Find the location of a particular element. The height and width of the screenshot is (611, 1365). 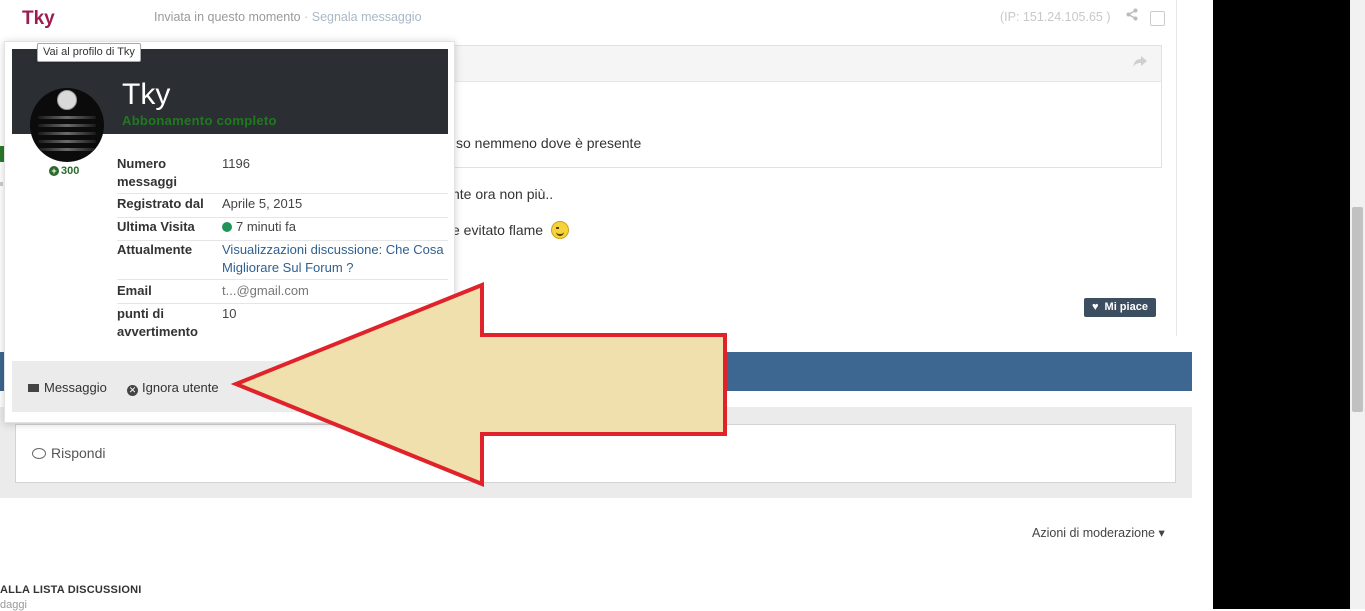

annotation-arrow-shape is located at coordinates (478, 384).